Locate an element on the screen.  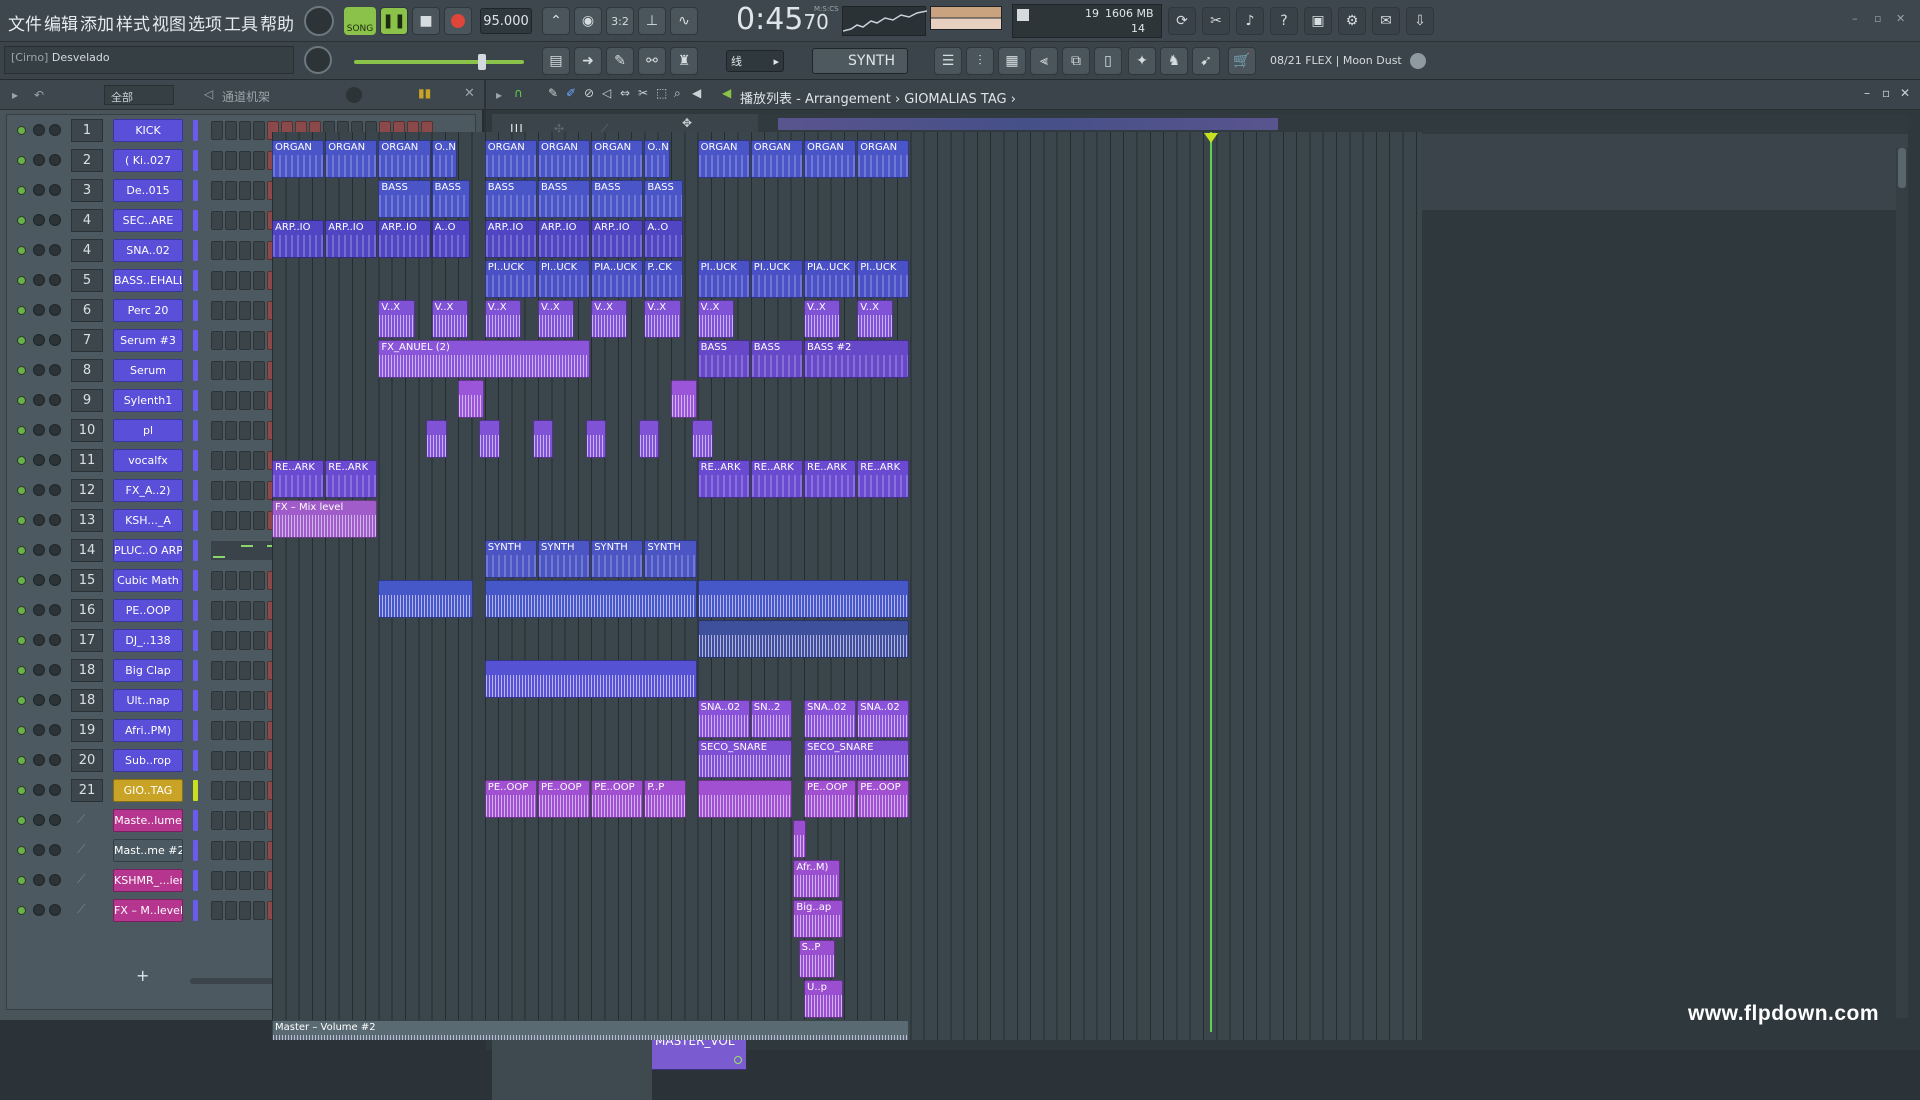
menu-item-5: 选项 is located at coordinates (205, 22).